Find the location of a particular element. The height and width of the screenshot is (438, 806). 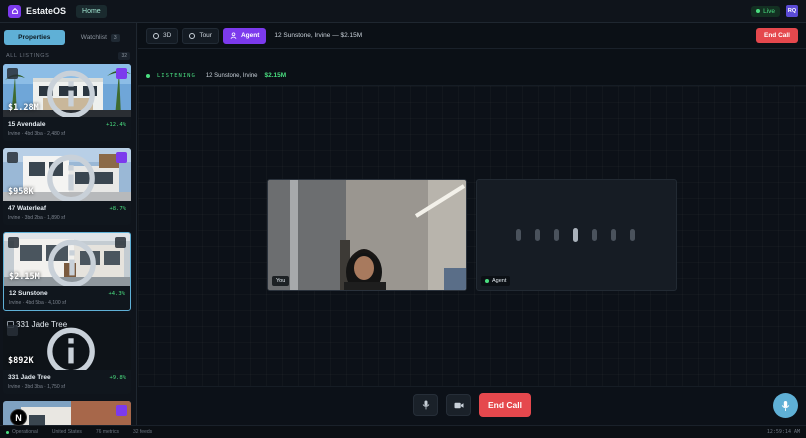

listing-meta: Irvine · 3bd 3ba · 1,750 sf is located at coordinates (36, 387).